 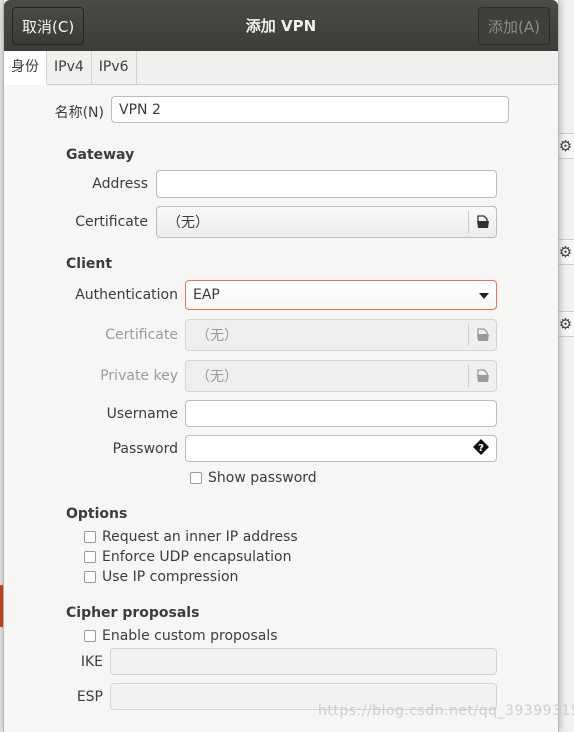 I want to click on client-certificate-label: Certificate, so click(x=141, y=335).